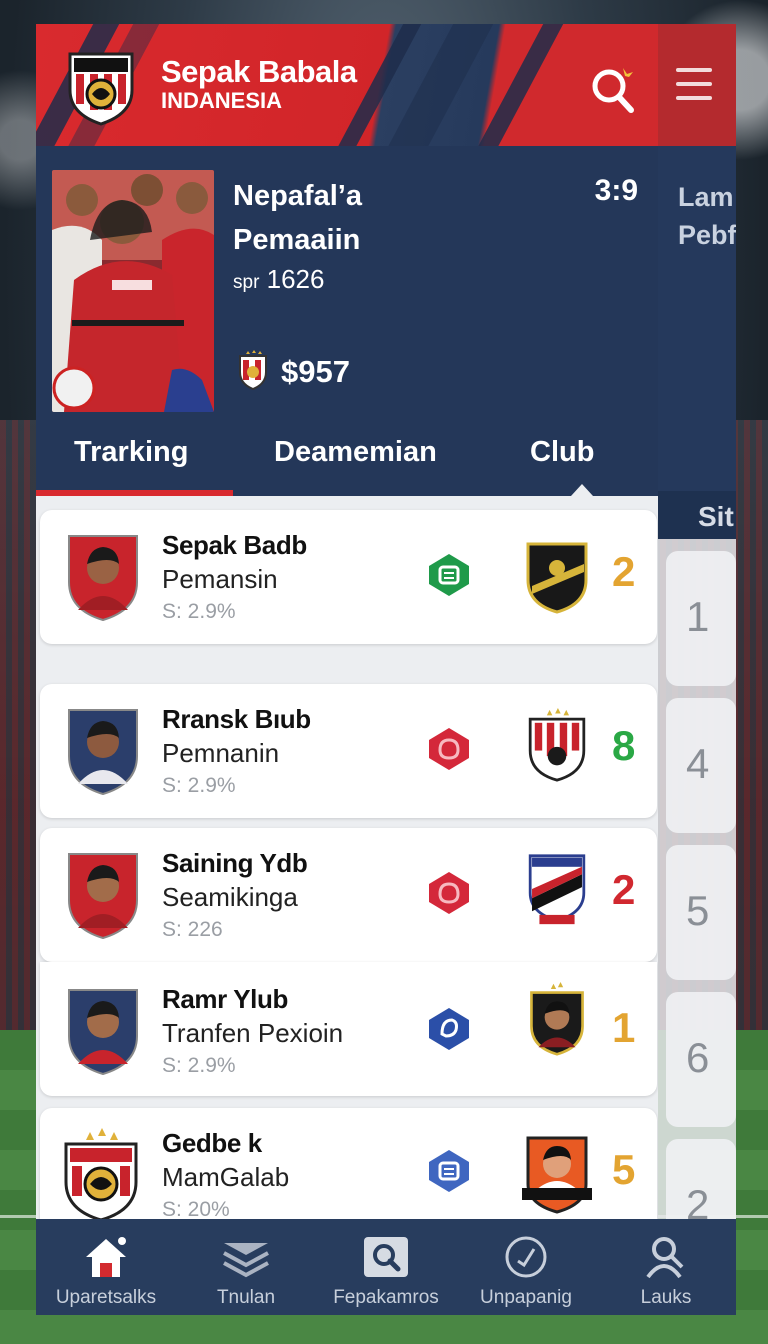 The width and height of the screenshot is (768, 1344). I want to click on brand-title: Sepak Babala, so click(259, 71).